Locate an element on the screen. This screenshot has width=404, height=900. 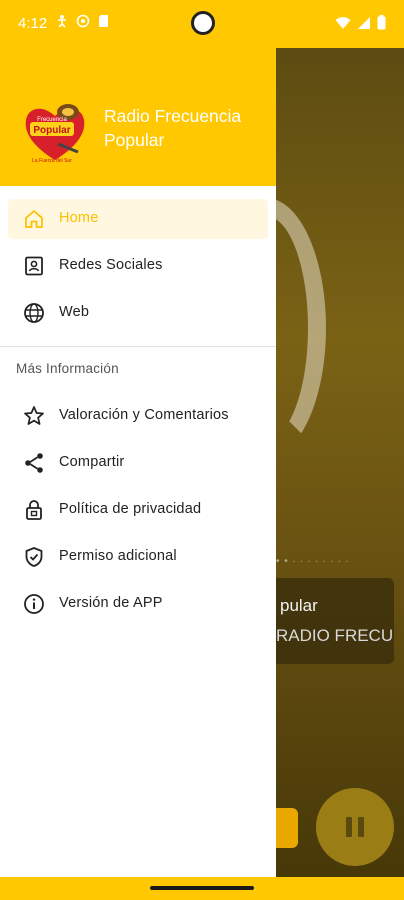
menu-item-label: Home is located at coordinates (79, 218).